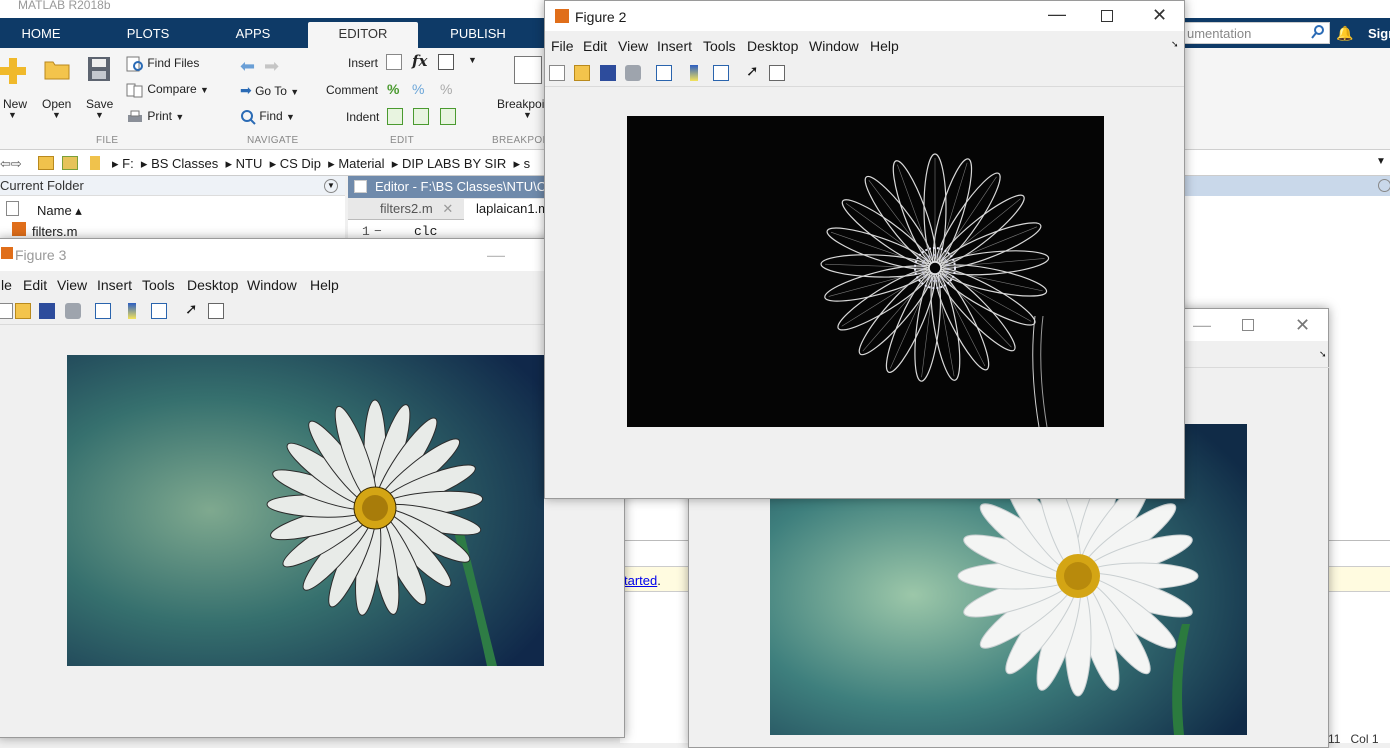 The image size is (1390, 748). What do you see at coordinates (418, 89) in the screenshot?
I see `uncomment-icon: %` at bounding box center [418, 89].